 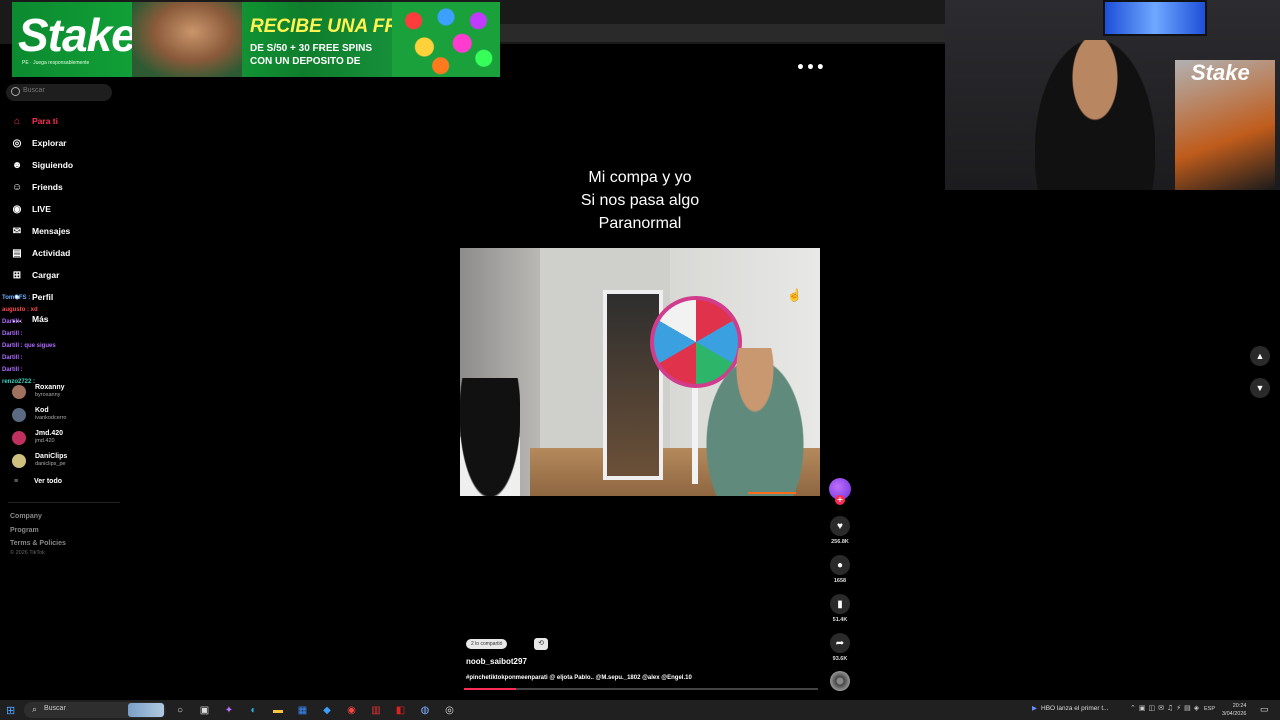 I want to click on sidebar-item-siguiendo: ☻ Siguiendo, so click(x=41, y=165).